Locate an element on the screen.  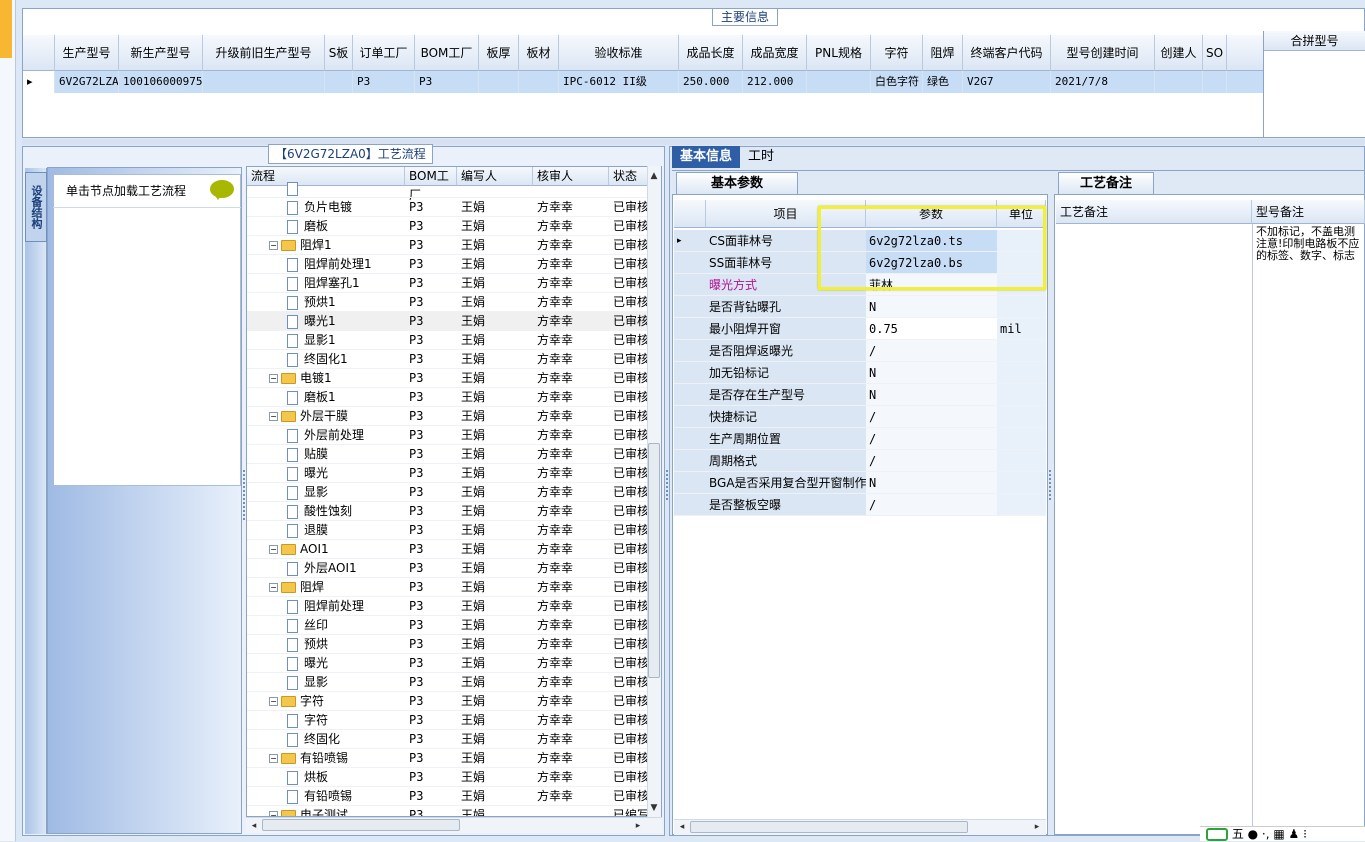
row-selector-icon: ▸ is located at coordinates (690, 241).